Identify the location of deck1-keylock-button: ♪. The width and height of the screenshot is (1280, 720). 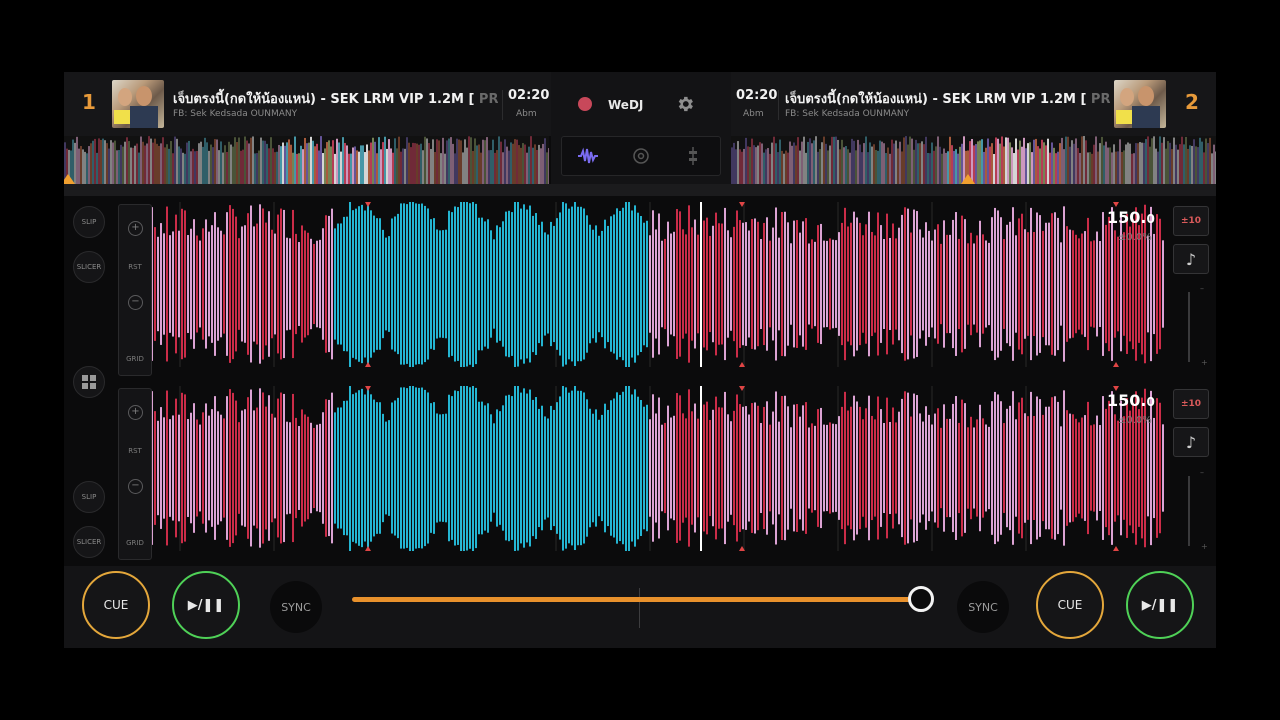
(1191, 259).